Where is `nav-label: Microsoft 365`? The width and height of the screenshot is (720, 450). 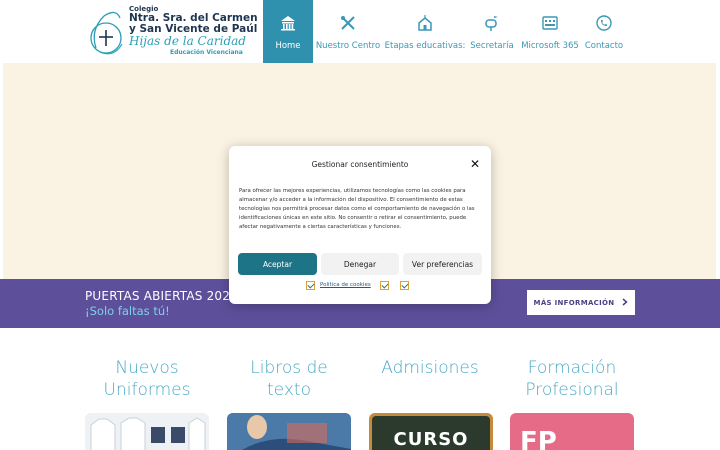 nav-label: Microsoft 365 is located at coordinates (550, 46).